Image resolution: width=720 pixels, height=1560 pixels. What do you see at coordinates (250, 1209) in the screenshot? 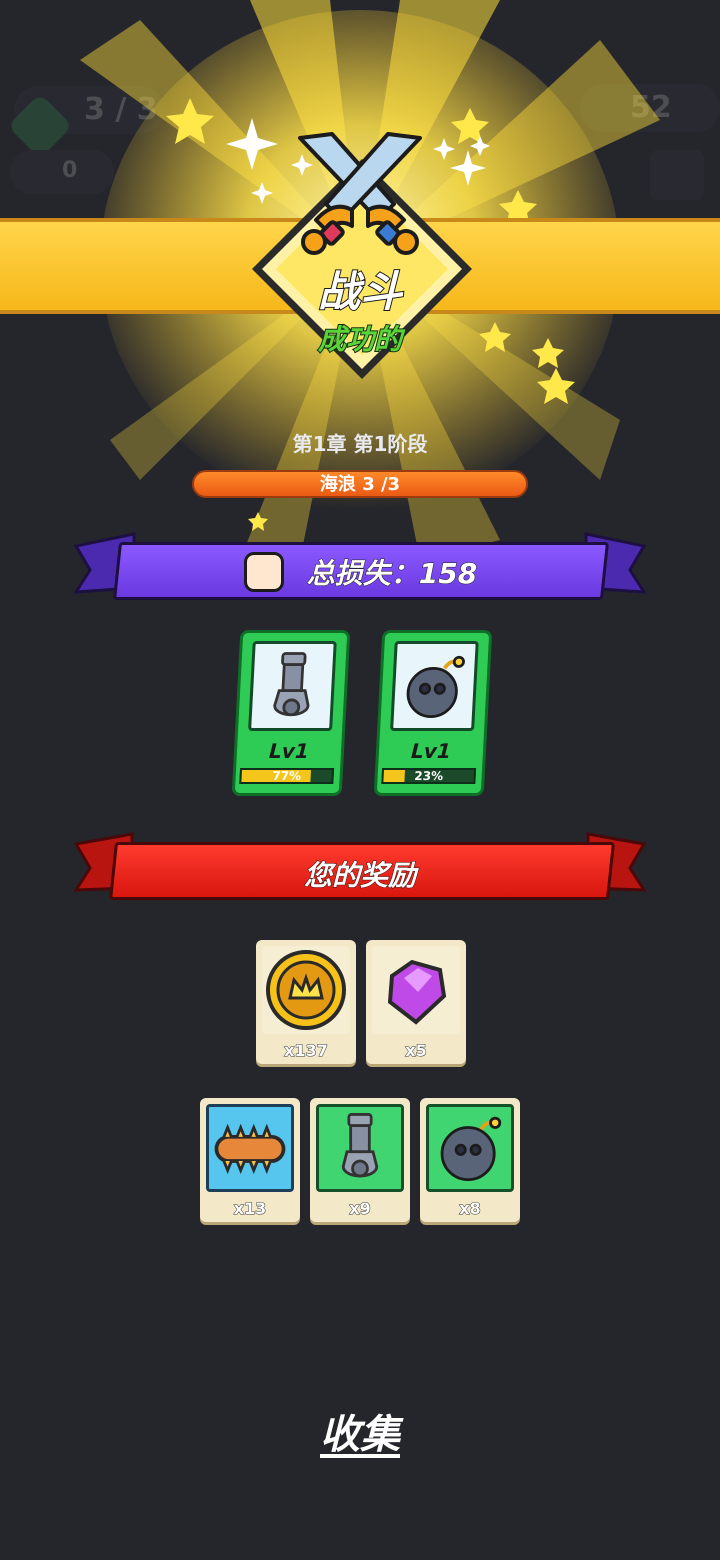
I see `reward-count: x13` at bounding box center [250, 1209].